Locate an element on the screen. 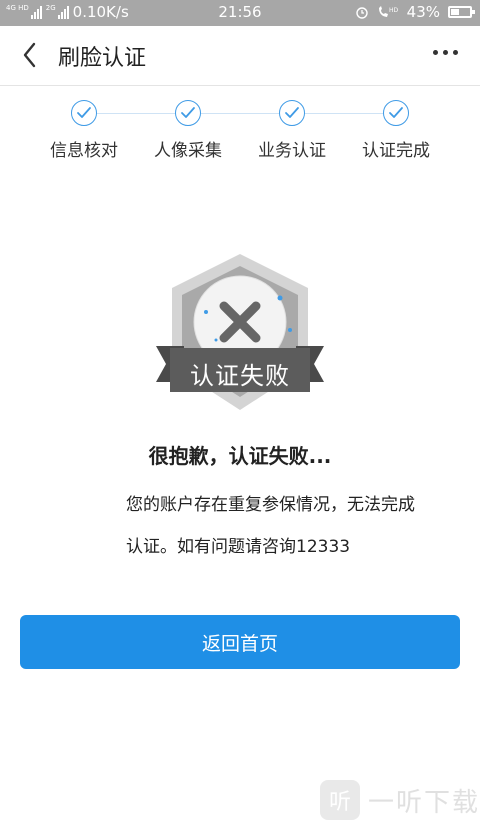 The height and width of the screenshot is (825, 480). step-item: 认证完成 is located at coordinates (396, 129).